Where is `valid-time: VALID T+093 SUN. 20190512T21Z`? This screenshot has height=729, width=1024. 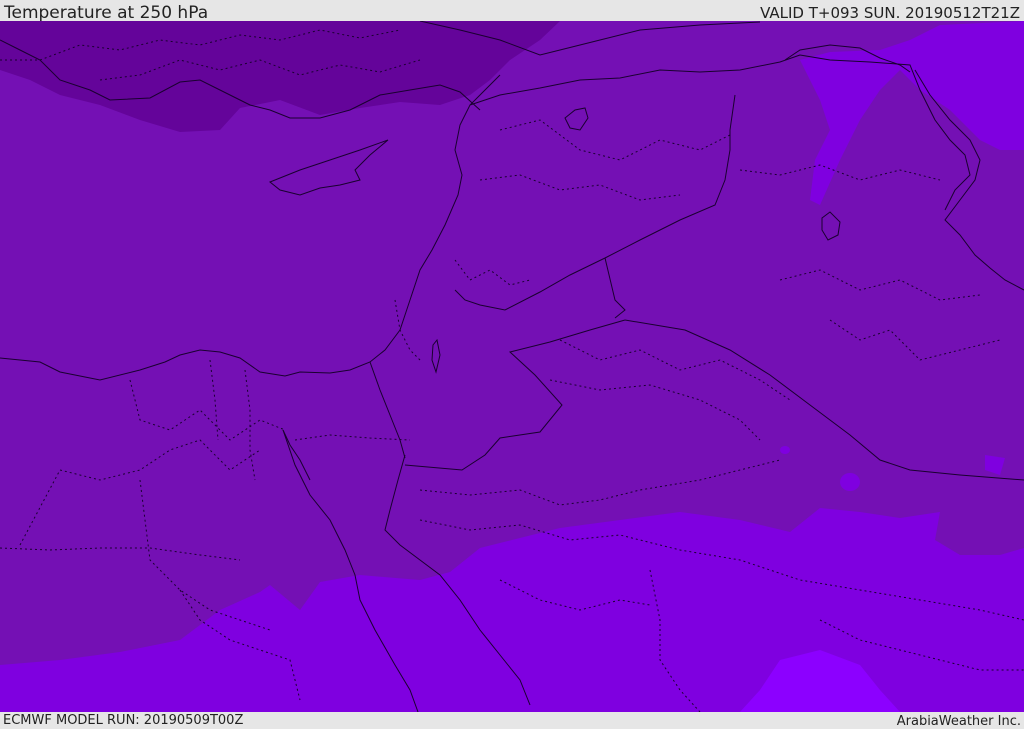 valid-time: VALID T+093 SUN. 20190512T21Z is located at coordinates (890, 13).